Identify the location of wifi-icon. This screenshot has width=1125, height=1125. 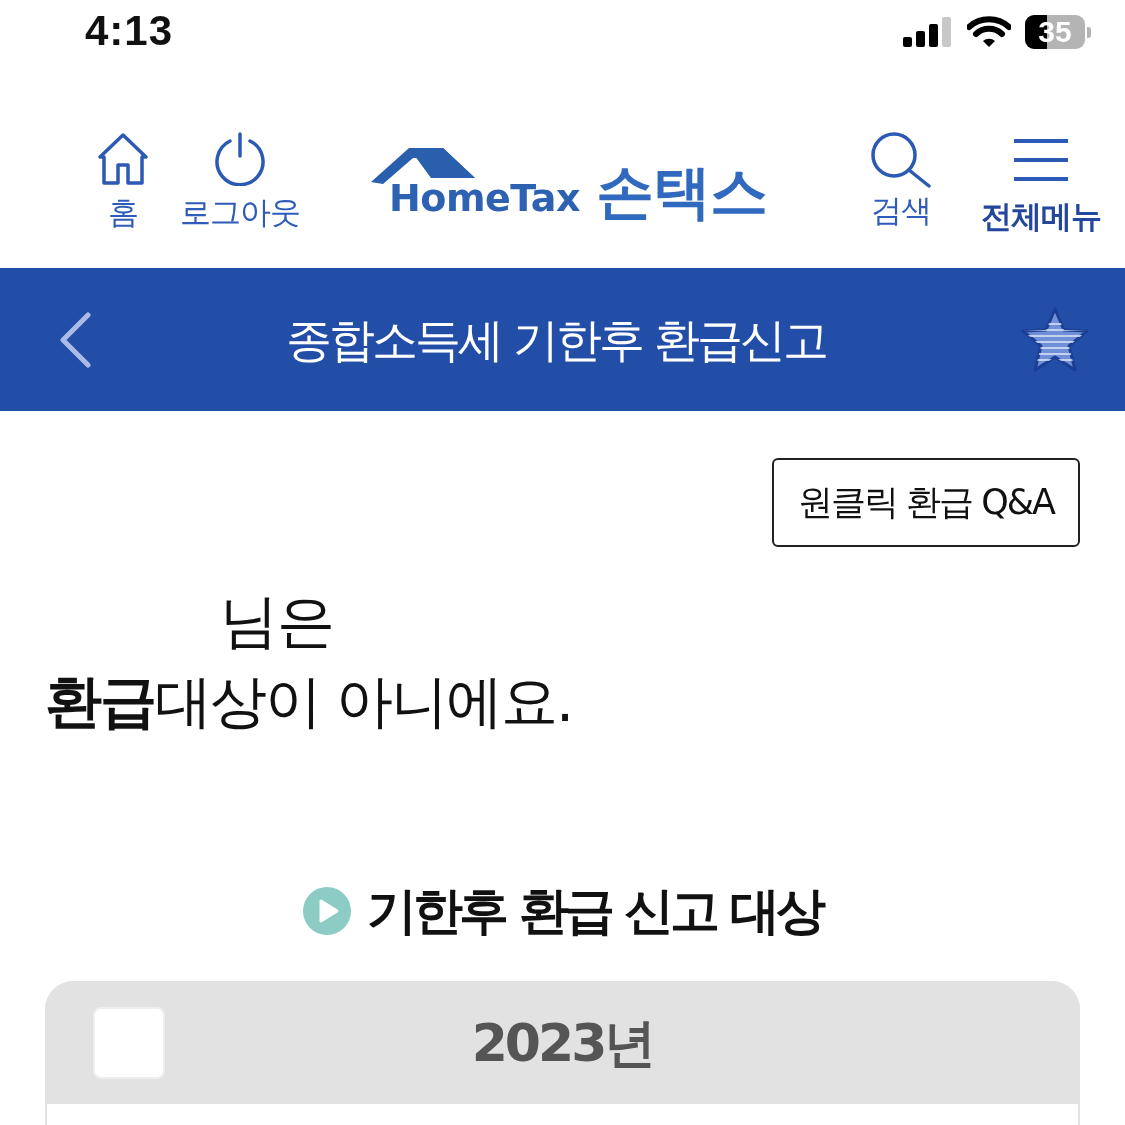
(989, 32).